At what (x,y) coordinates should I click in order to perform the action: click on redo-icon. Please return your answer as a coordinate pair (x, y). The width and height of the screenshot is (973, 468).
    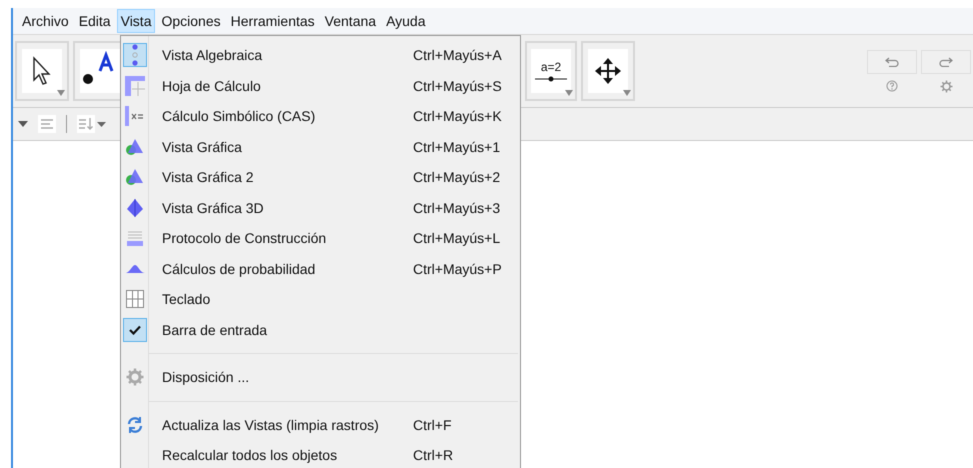
    Looking at the image, I should click on (946, 61).